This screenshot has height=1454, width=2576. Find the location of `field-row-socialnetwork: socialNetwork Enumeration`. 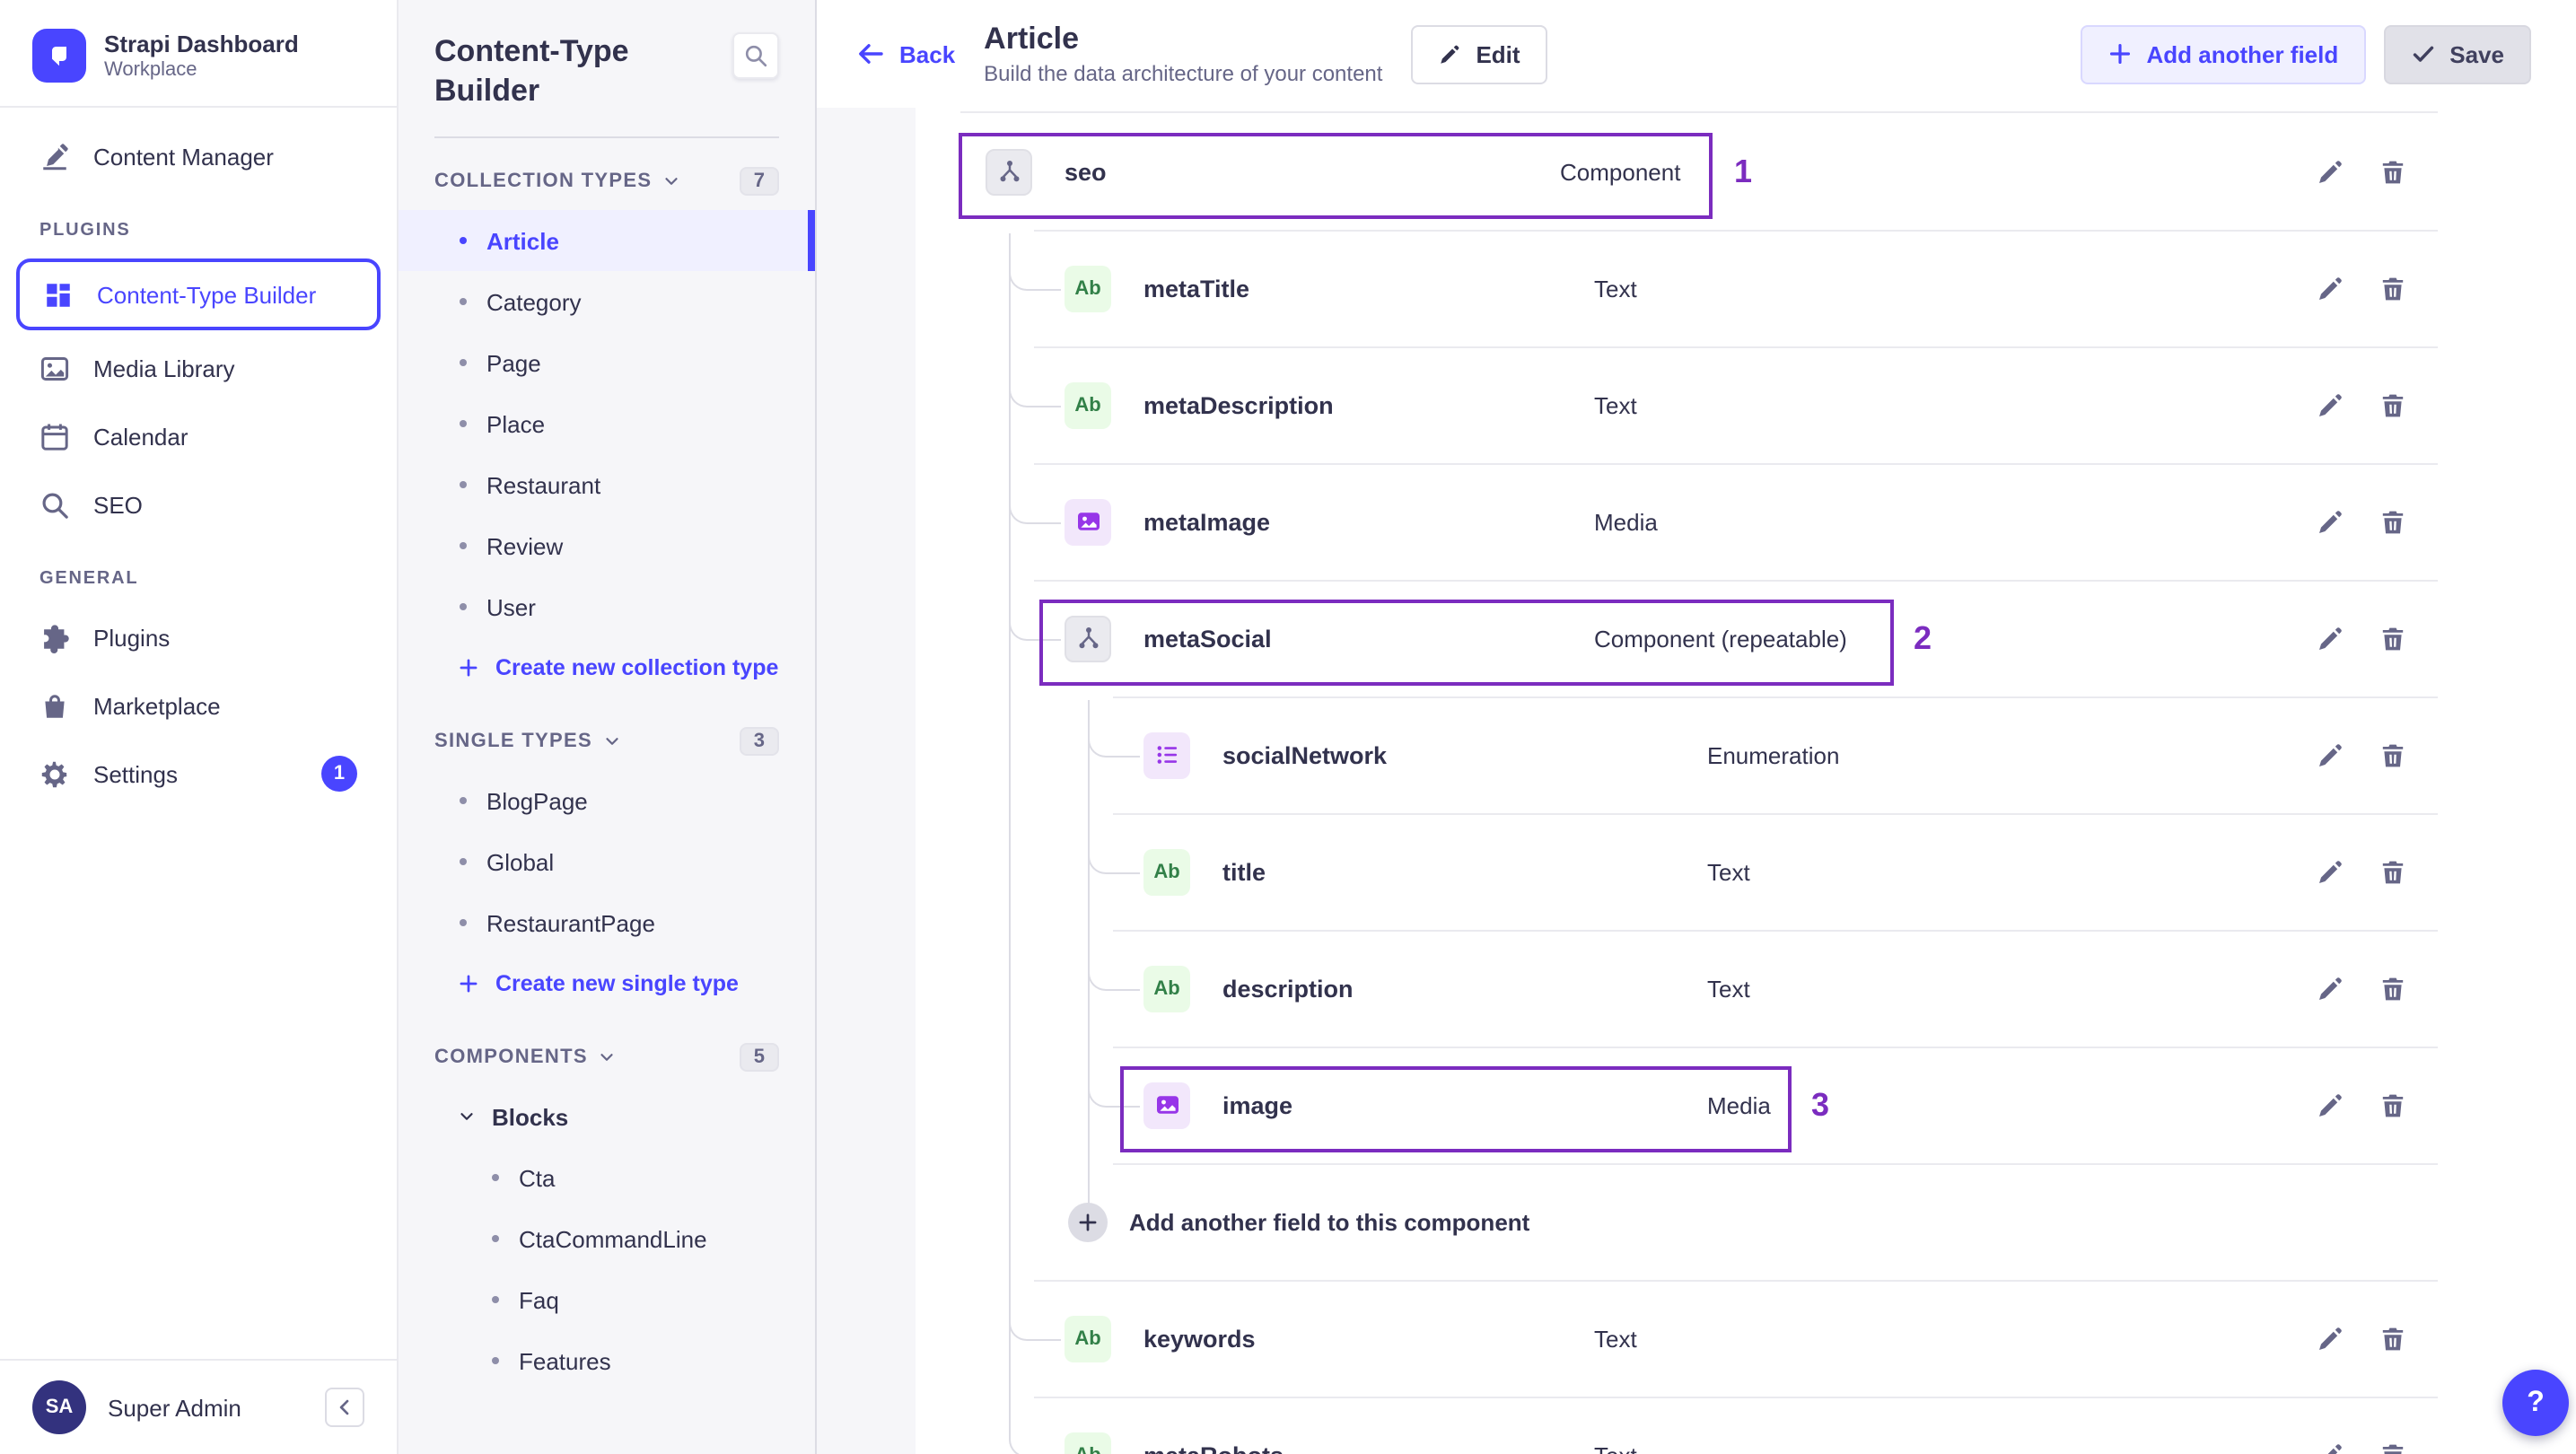

field-row-socialnetwork: socialNetwork Enumeration is located at coordinates (1699, 754).